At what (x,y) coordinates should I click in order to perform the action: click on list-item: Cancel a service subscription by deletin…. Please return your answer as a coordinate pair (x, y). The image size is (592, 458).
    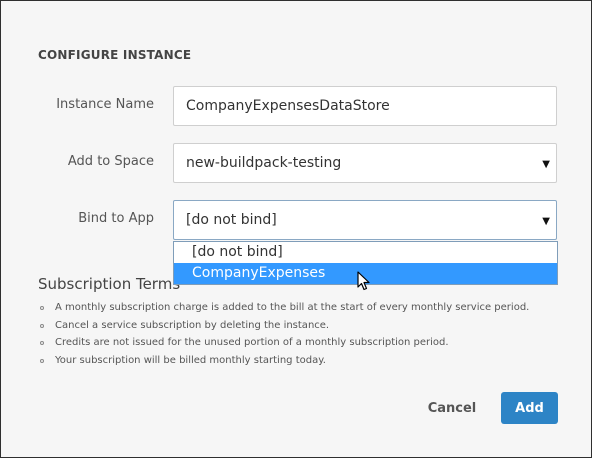
    Looking at the image, I should click on (308, 326).